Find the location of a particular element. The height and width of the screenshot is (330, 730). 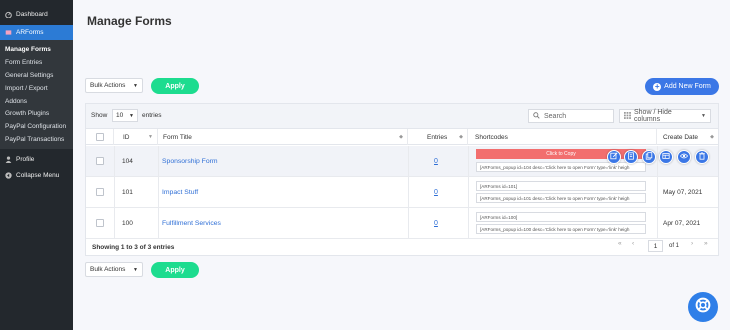

show-hide-columns-button: Show / Hide columns ▼ is located at coordinates (665, 116).